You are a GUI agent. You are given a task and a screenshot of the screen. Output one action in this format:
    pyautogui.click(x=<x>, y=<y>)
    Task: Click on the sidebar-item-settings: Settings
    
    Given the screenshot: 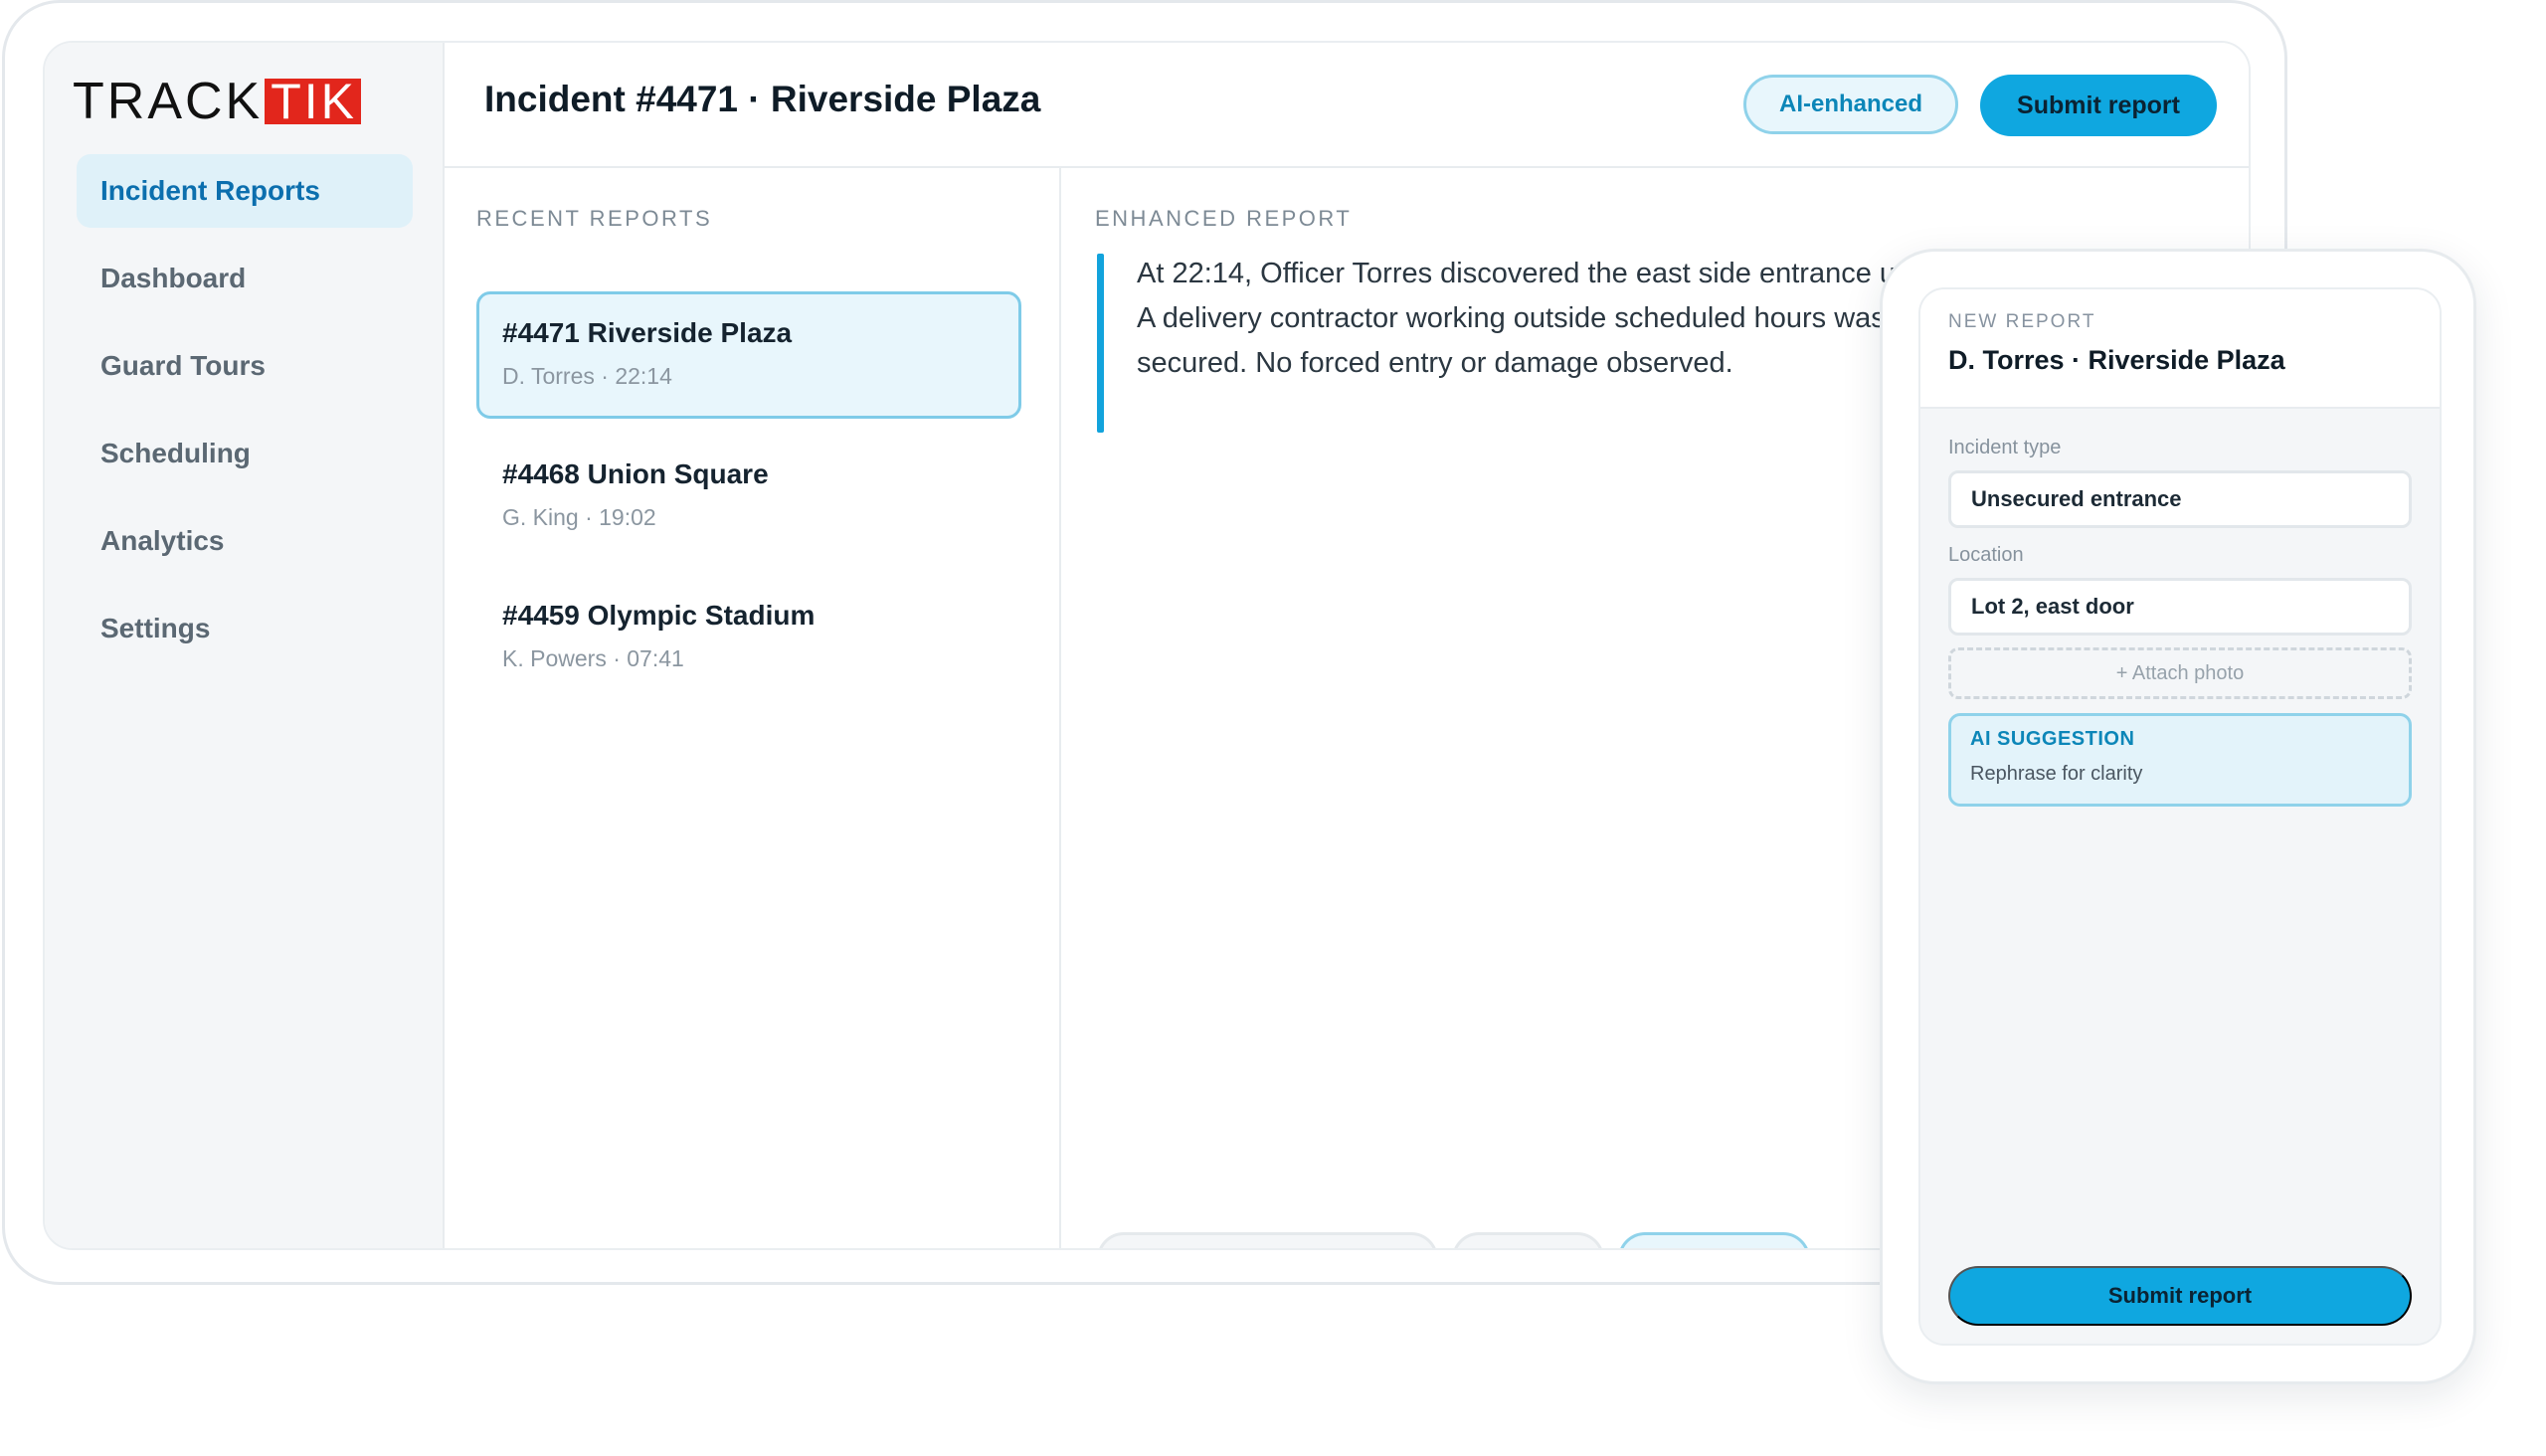 What is the action you would take?
    pyautogui.click(x=245, y=628)
    